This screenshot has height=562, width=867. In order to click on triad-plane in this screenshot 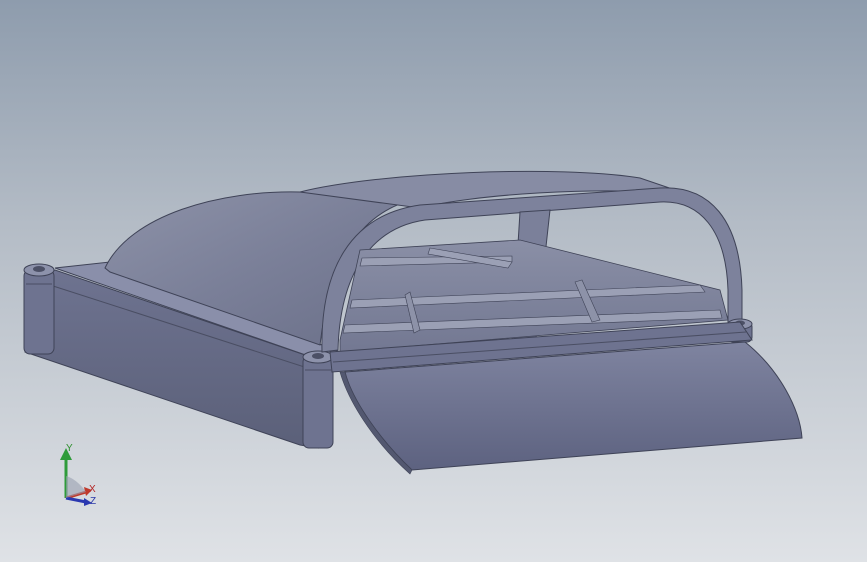, I will do `click(76, 487)`.